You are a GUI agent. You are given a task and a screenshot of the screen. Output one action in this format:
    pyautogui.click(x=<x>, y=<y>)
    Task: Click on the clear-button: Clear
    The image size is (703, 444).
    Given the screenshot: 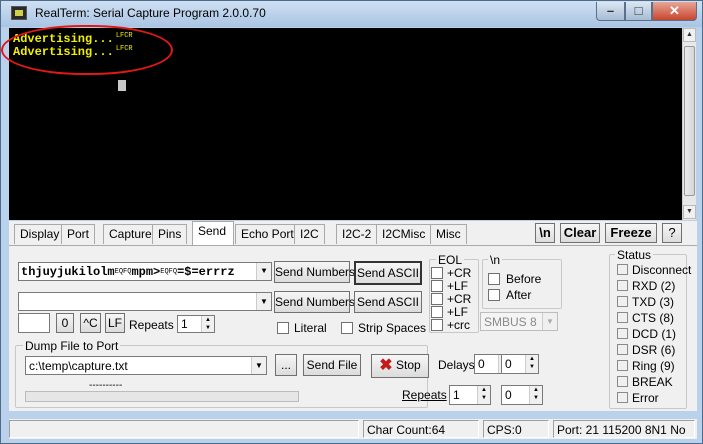 What is the action you would take?
    pyautogui.click(x=580, y=233)
    